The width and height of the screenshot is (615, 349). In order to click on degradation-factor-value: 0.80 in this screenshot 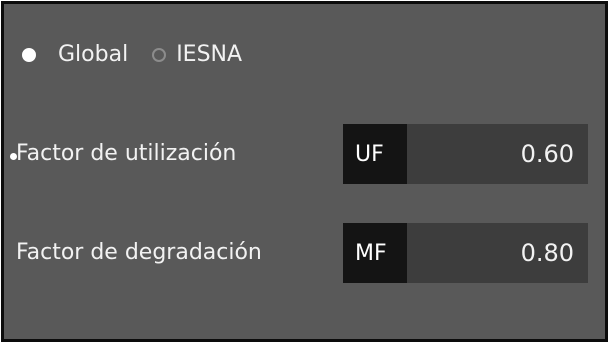, I will do `click(497, 253)`.